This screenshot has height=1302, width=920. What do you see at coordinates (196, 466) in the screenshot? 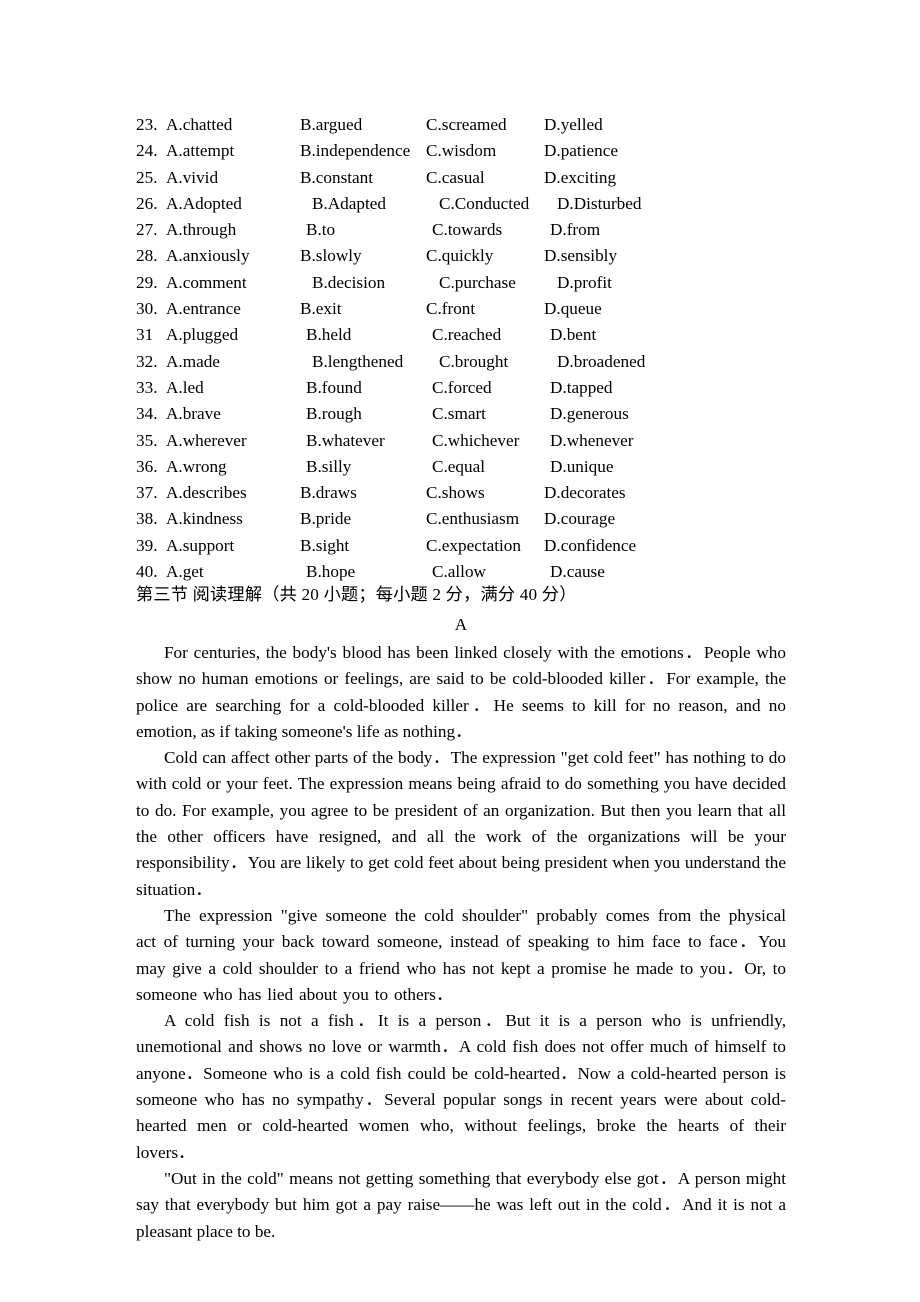
I see `option-a: A.wrong` at bounding box center [196, 466].